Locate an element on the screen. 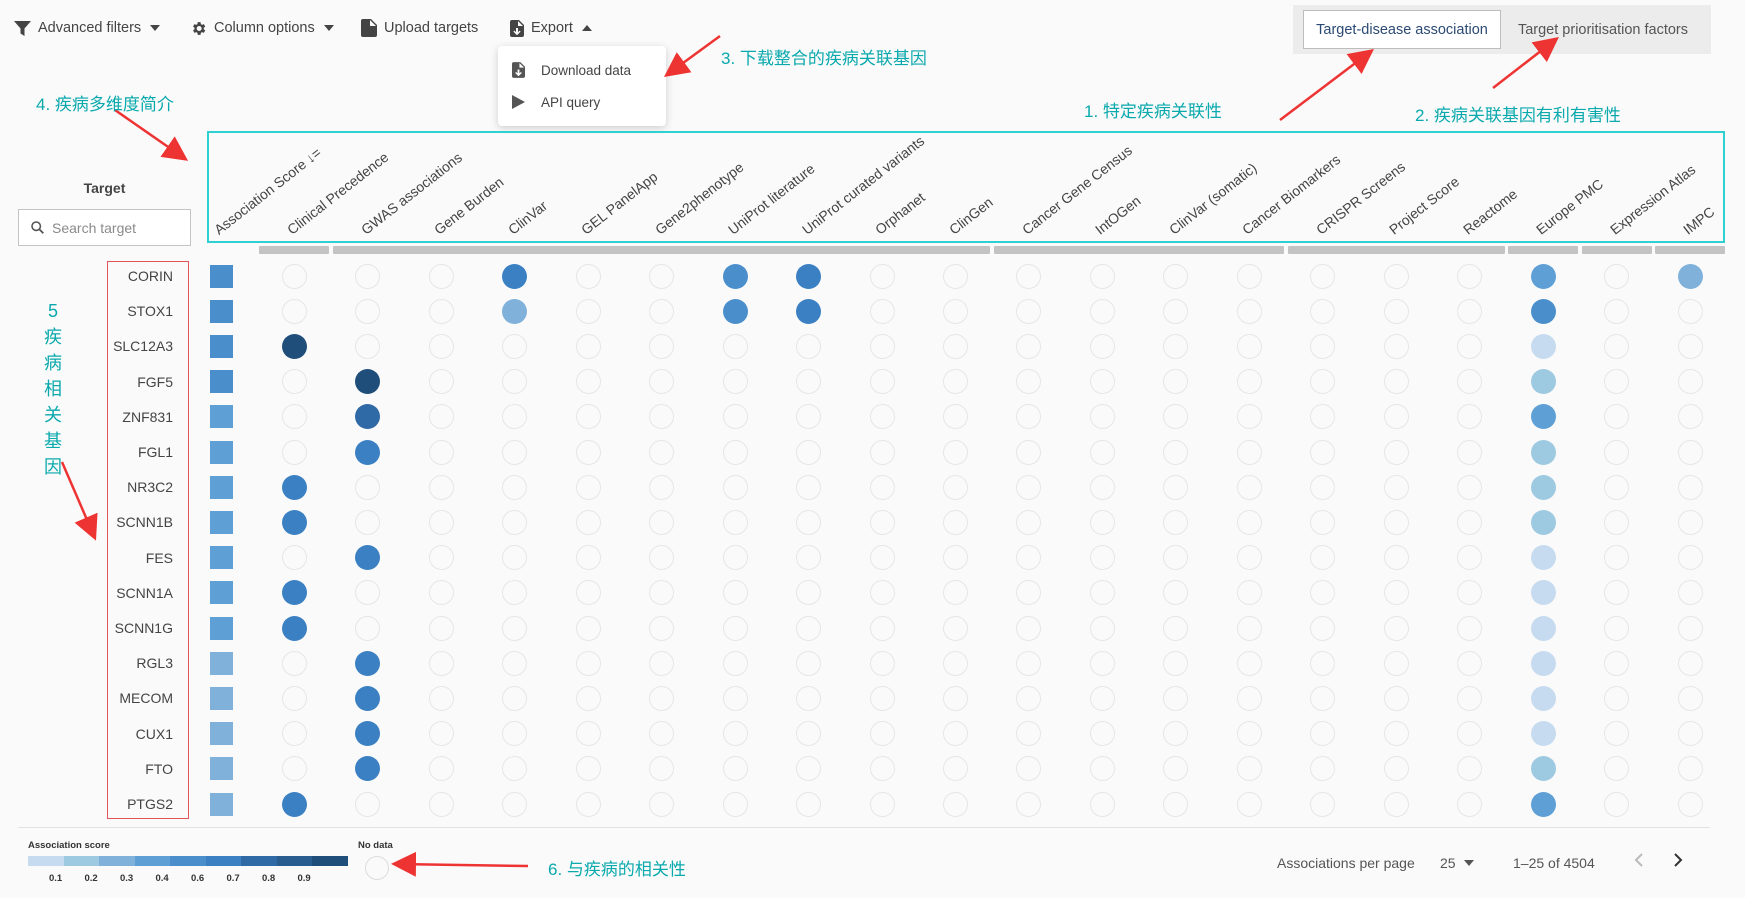 The height and width of the screenshot is (898, 1745). search-target-input is located at coordinates (117, 227).